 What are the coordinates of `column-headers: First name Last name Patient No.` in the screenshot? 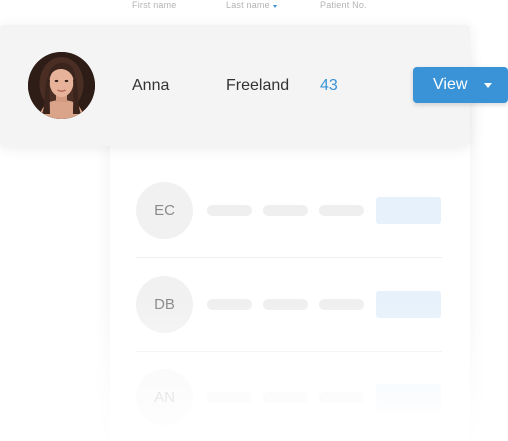 It's located at (254, 8).